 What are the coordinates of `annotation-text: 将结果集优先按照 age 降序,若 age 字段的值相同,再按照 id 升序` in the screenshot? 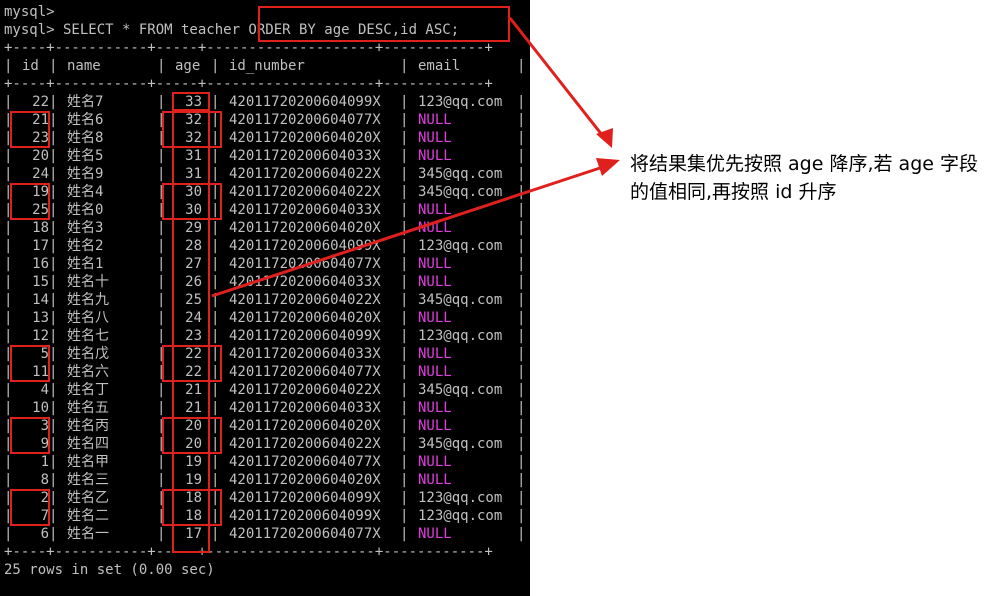 It's located at (804, 178).